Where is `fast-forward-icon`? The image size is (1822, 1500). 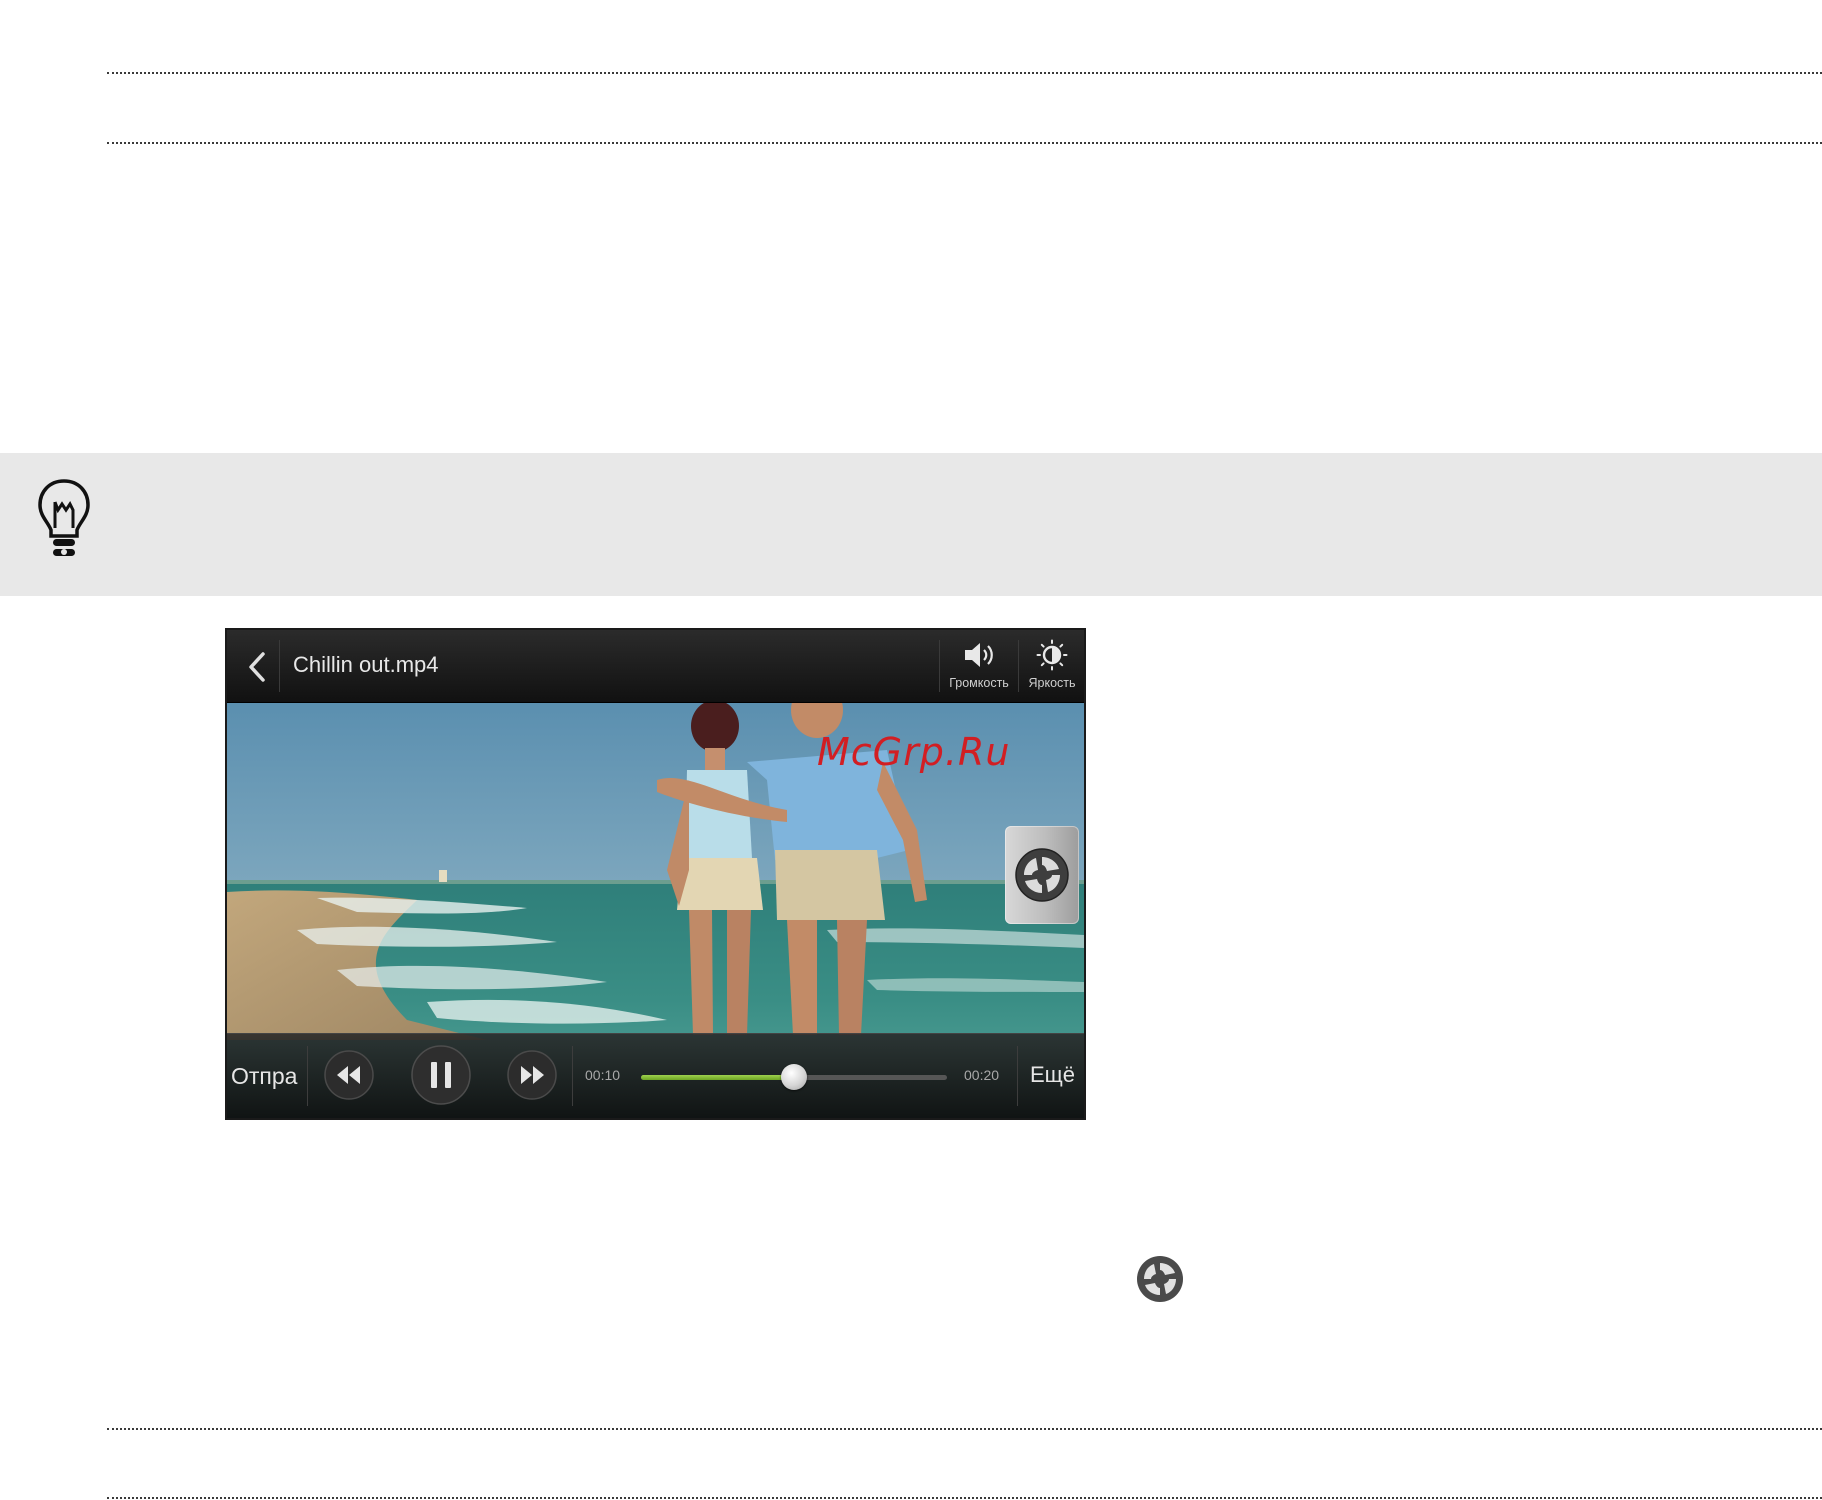 fast-forward-icon is located at coordinates (532, 1075).